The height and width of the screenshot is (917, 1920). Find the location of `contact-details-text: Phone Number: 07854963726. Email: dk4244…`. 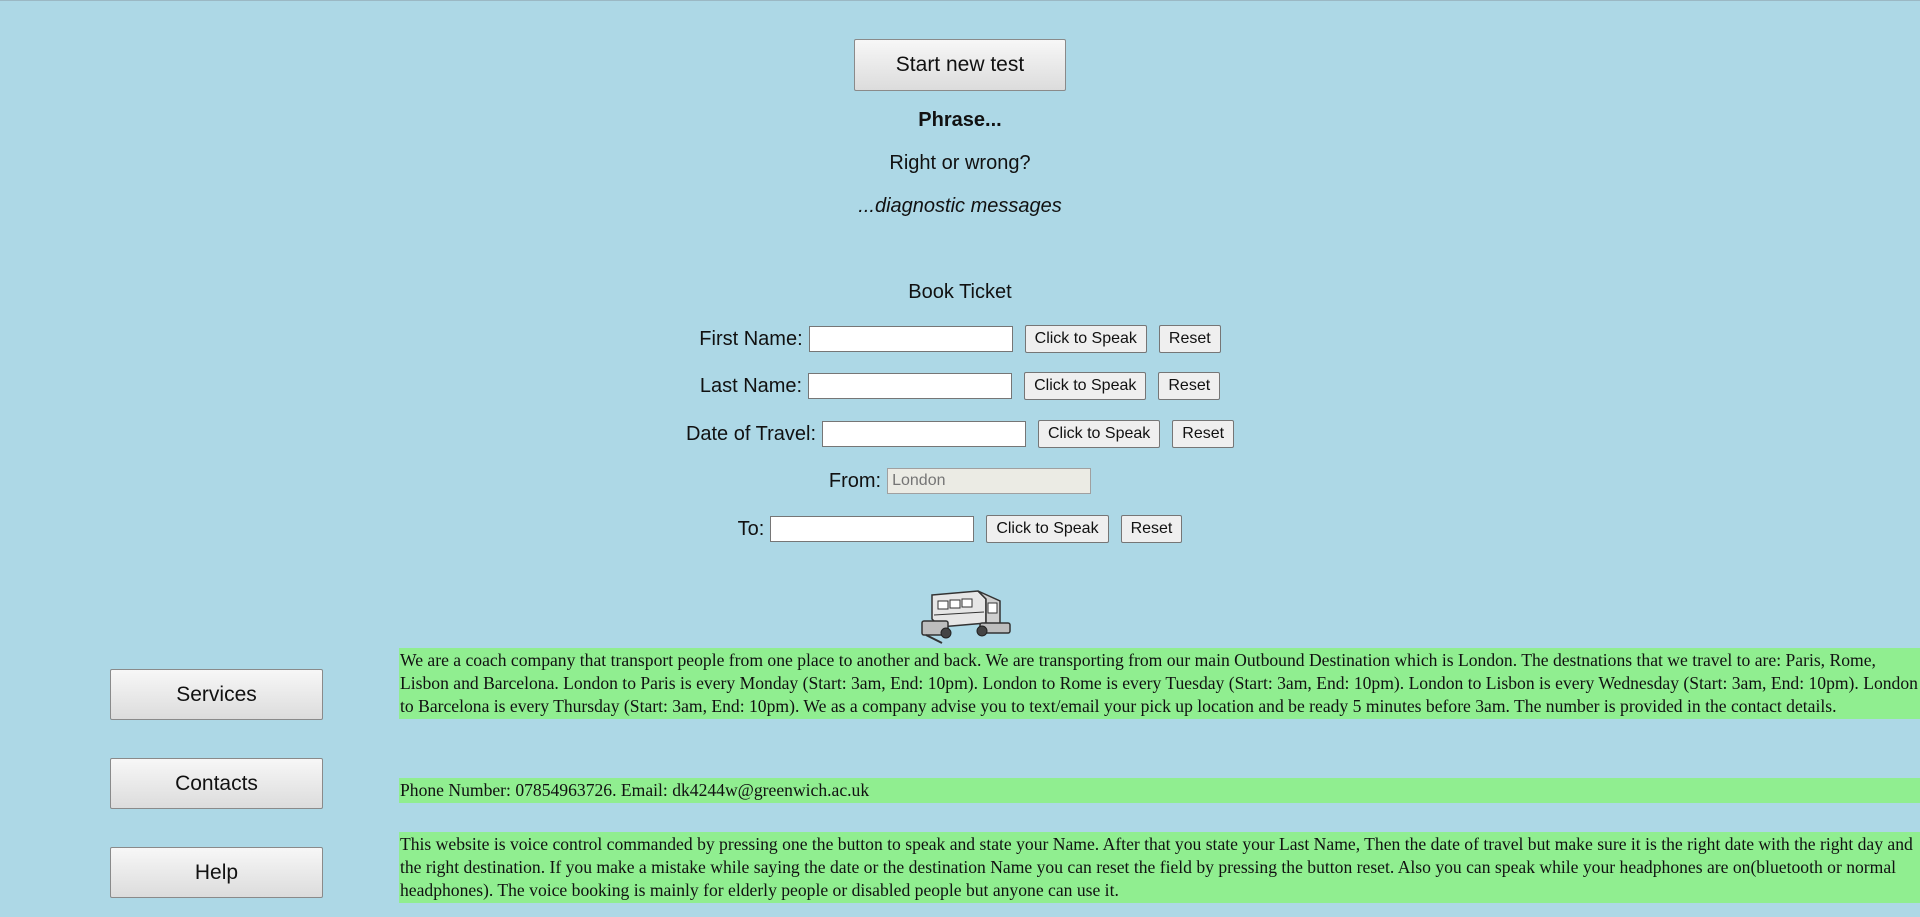

contact-details-text: Phone Number: 07854963726. Email: dk4244… is located at coordinates (1159, 790).